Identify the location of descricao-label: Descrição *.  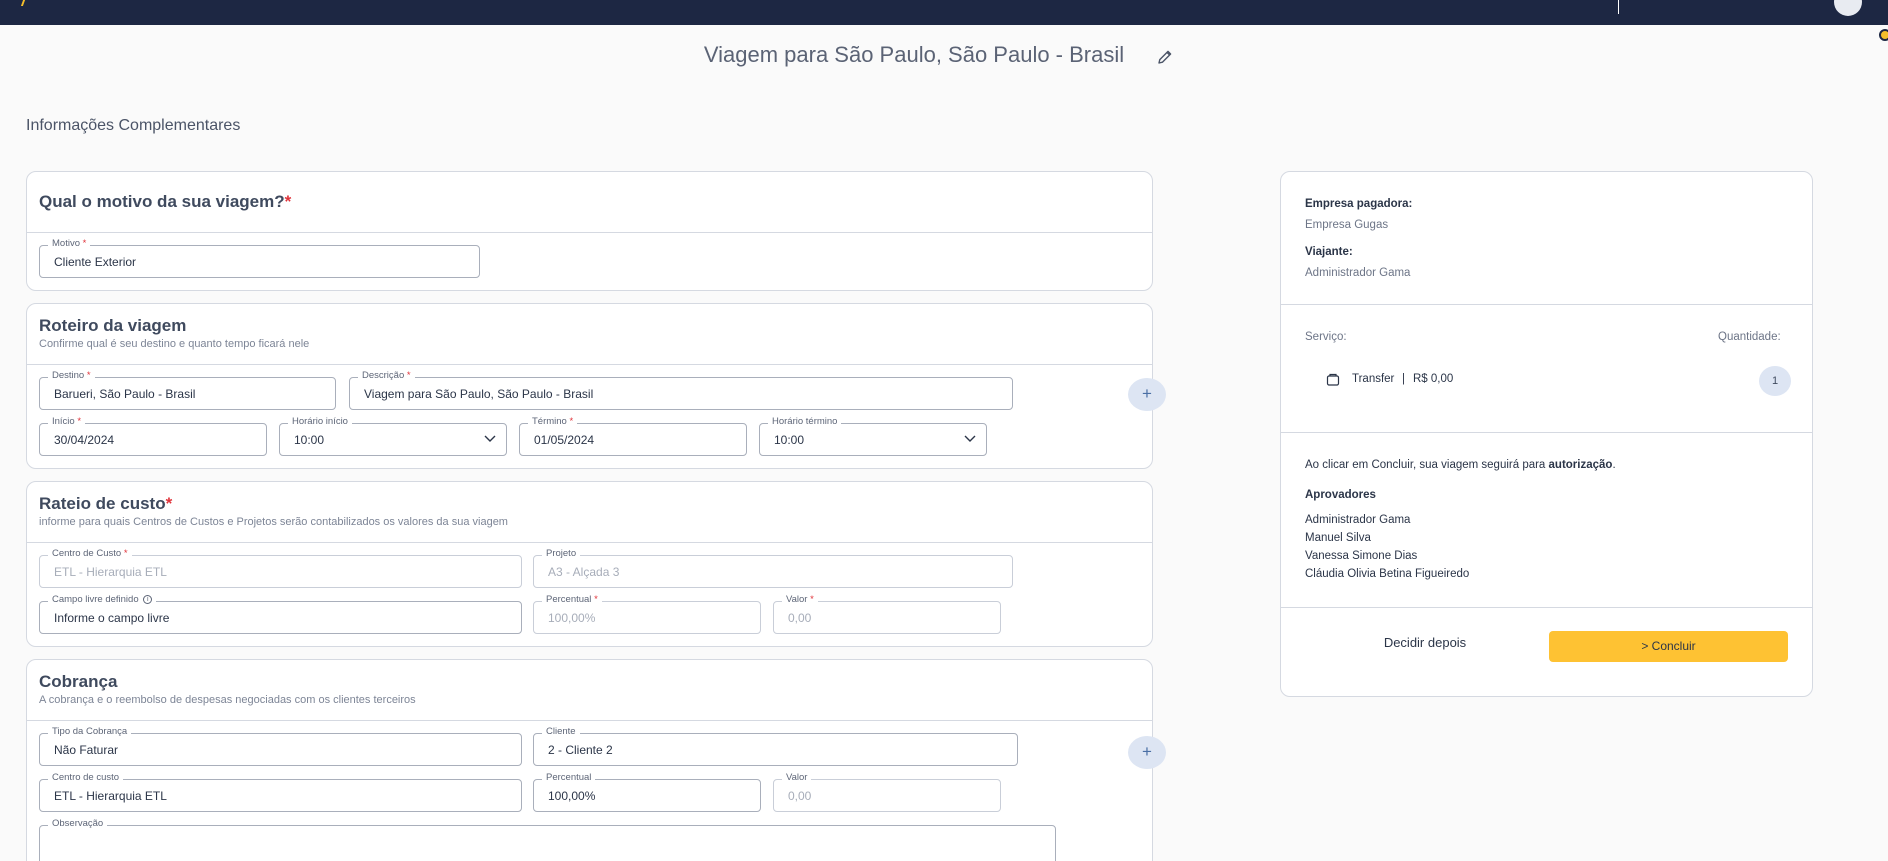
(386, 375).